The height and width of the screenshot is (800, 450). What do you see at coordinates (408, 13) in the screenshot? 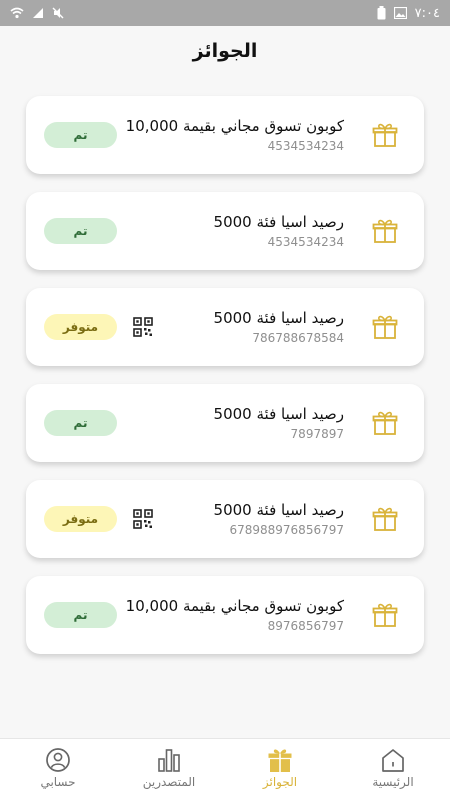
I see `status-icons-right: ٧:٠٤` at bounding box center [408, 13].